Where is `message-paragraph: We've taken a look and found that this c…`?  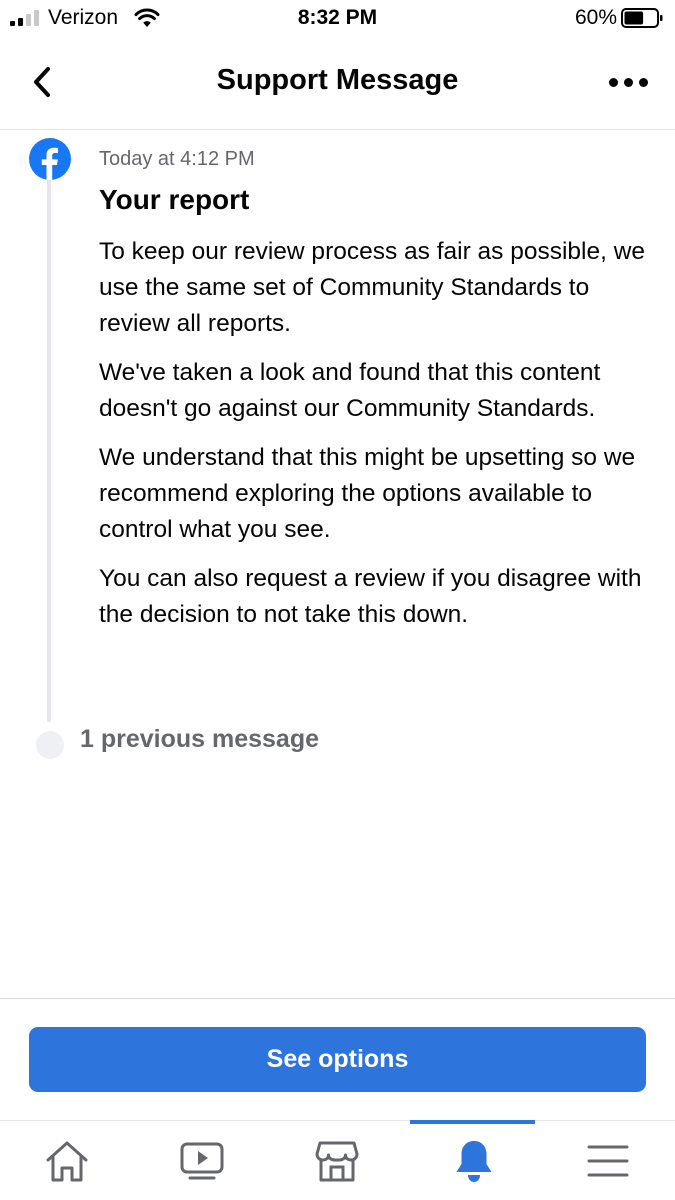 message-paragraph: We've taken a look and found that this c… is located at coordinates (350, 390).